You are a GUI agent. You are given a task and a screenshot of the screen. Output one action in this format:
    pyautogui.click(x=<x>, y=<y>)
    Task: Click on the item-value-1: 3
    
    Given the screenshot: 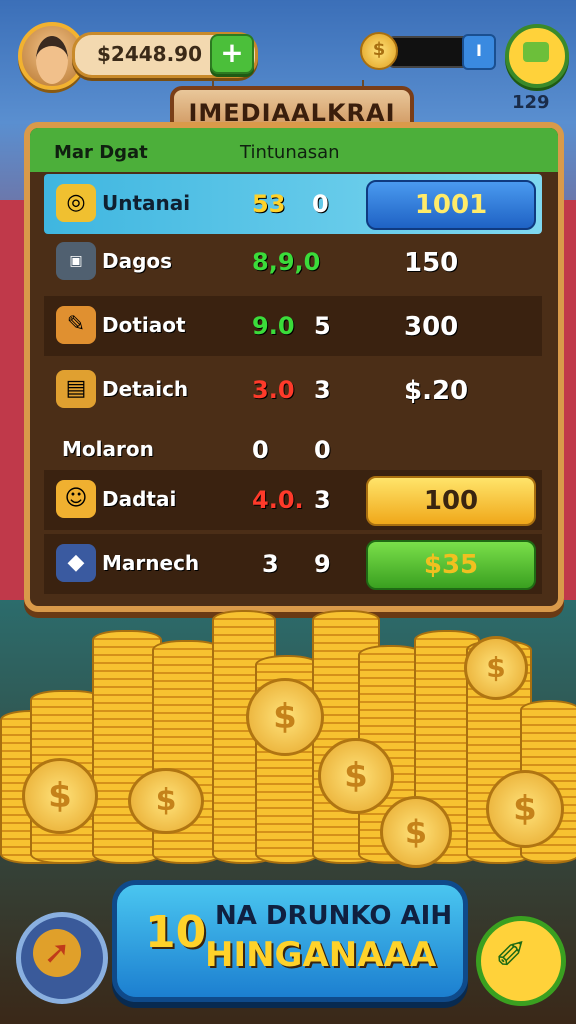 What is the action you would take?
    pyautogui.click(x=270, y=564)
    